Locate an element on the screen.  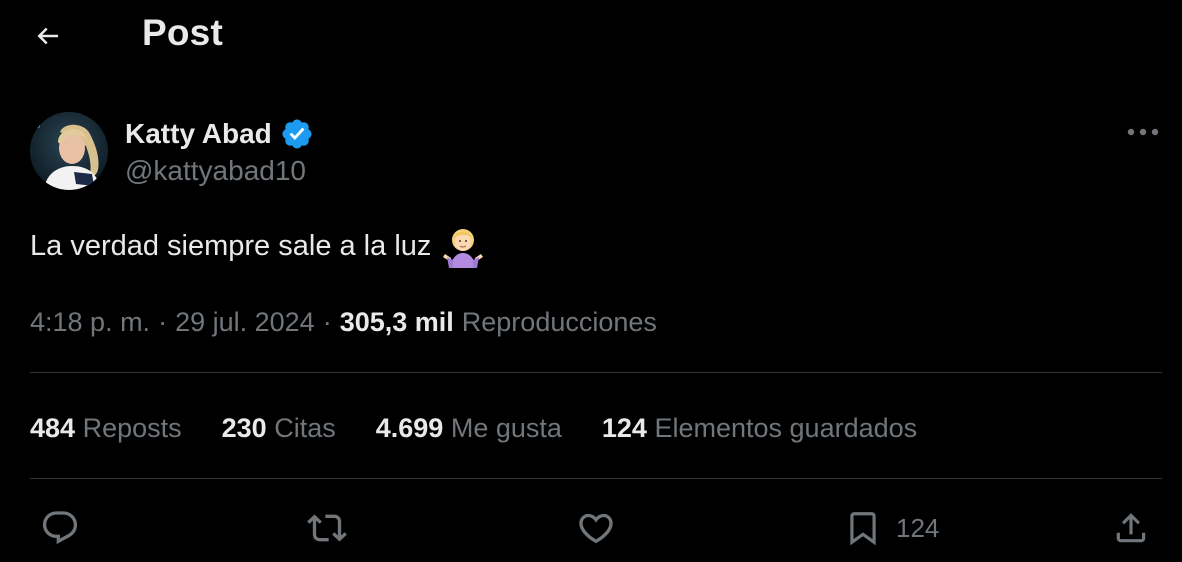
views-label: Reproducciones is located at coordinates (559, 321).